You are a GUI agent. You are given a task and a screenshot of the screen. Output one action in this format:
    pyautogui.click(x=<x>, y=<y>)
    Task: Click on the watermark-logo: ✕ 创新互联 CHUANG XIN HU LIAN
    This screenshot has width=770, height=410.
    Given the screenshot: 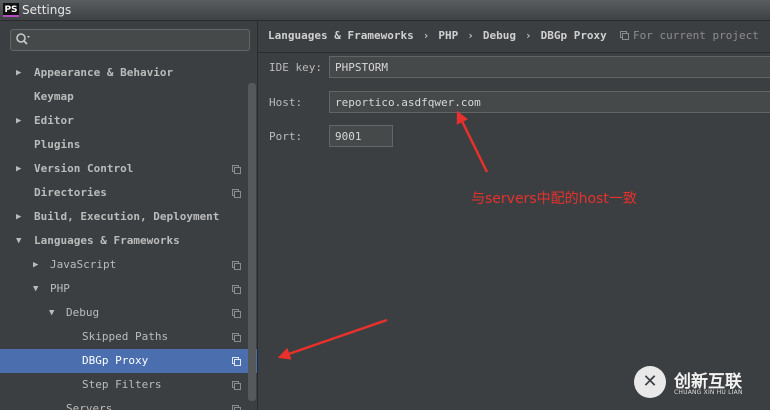 What is the action you would take?
    pyautogui.click(x=699, y=384)
    